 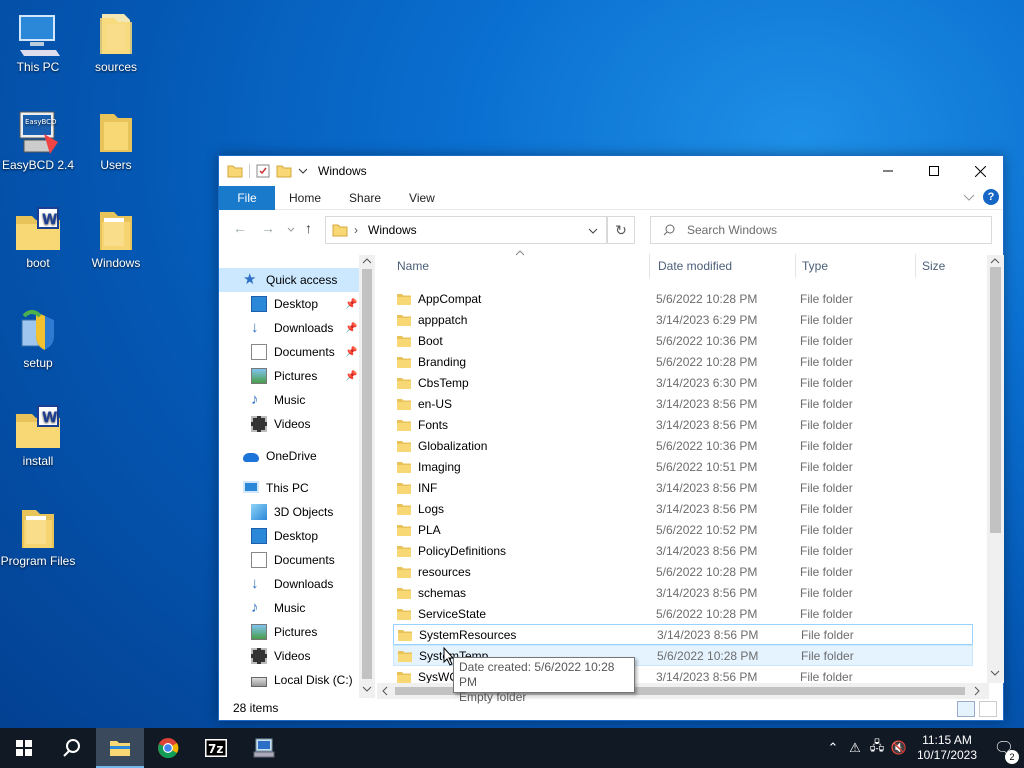 What do you see at coordinates (821, 230) in the screenshot?
I see `search-box: Search Windows` at bounding box center [821, 230].